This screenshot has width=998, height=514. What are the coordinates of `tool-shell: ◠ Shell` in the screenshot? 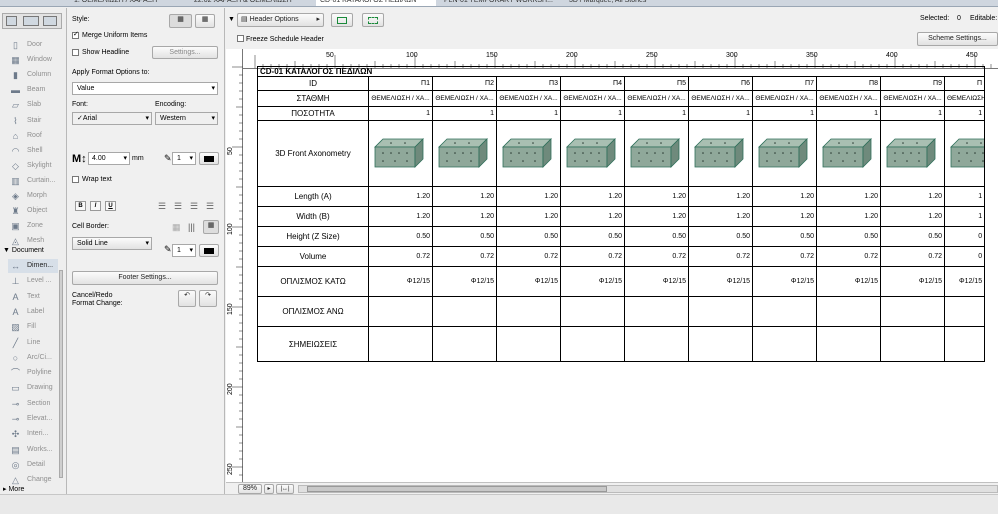 It's located at (36, 151).